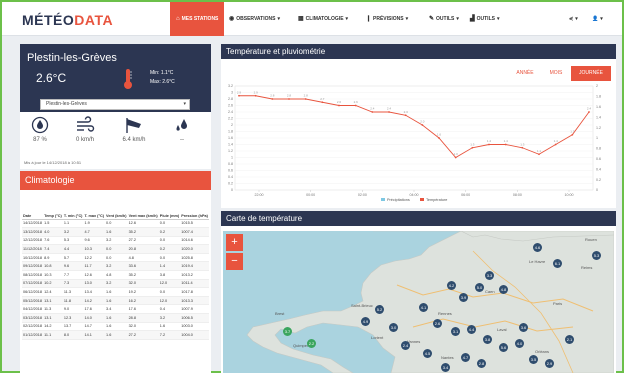 Image resolution: width=624 pixels, height=373 pixels. What do you see at coordinates (393, 327) in the screenshot?
I see `station-marker: 3.0` at bounding box center [393, 327].